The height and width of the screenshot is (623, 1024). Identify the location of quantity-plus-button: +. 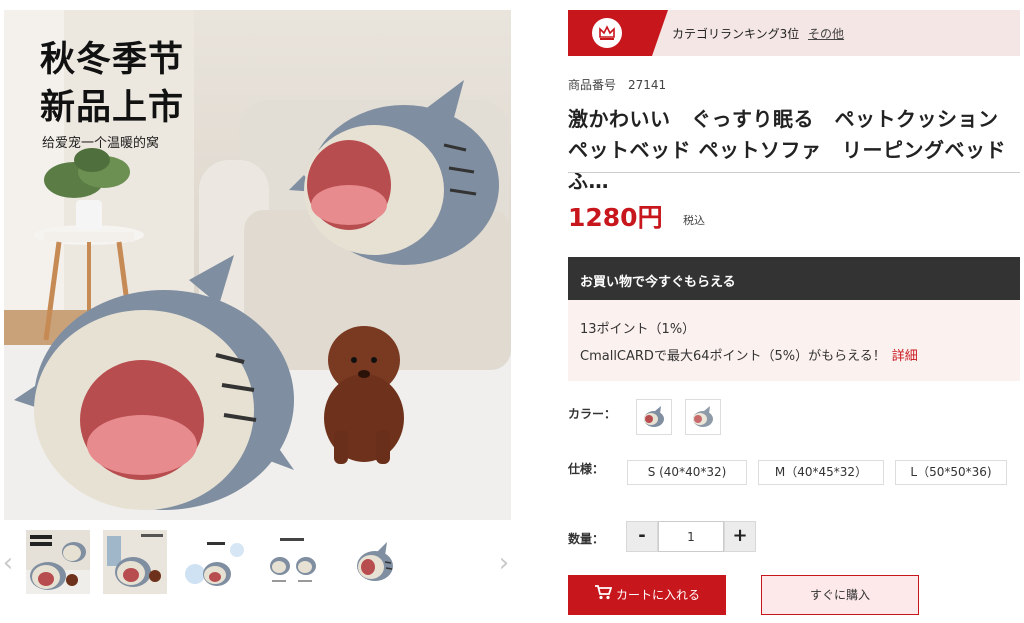
(740, 536).